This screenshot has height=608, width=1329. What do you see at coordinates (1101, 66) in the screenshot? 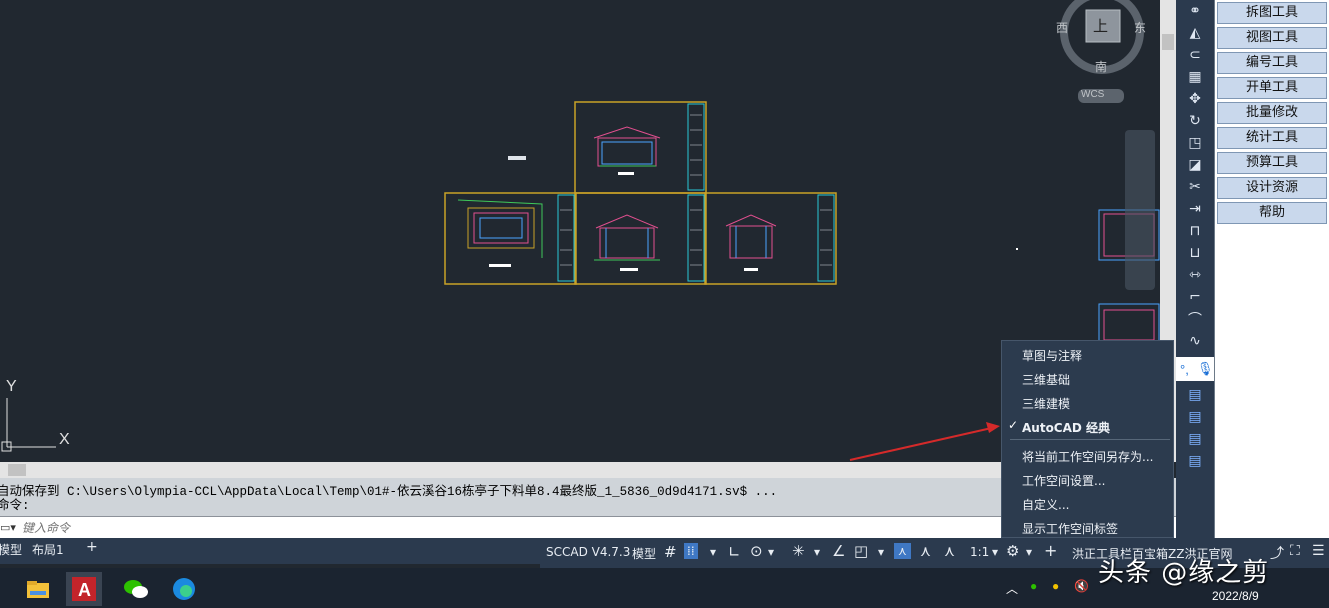
I see `compass-south: 南` at bounding box center [1101, 66].